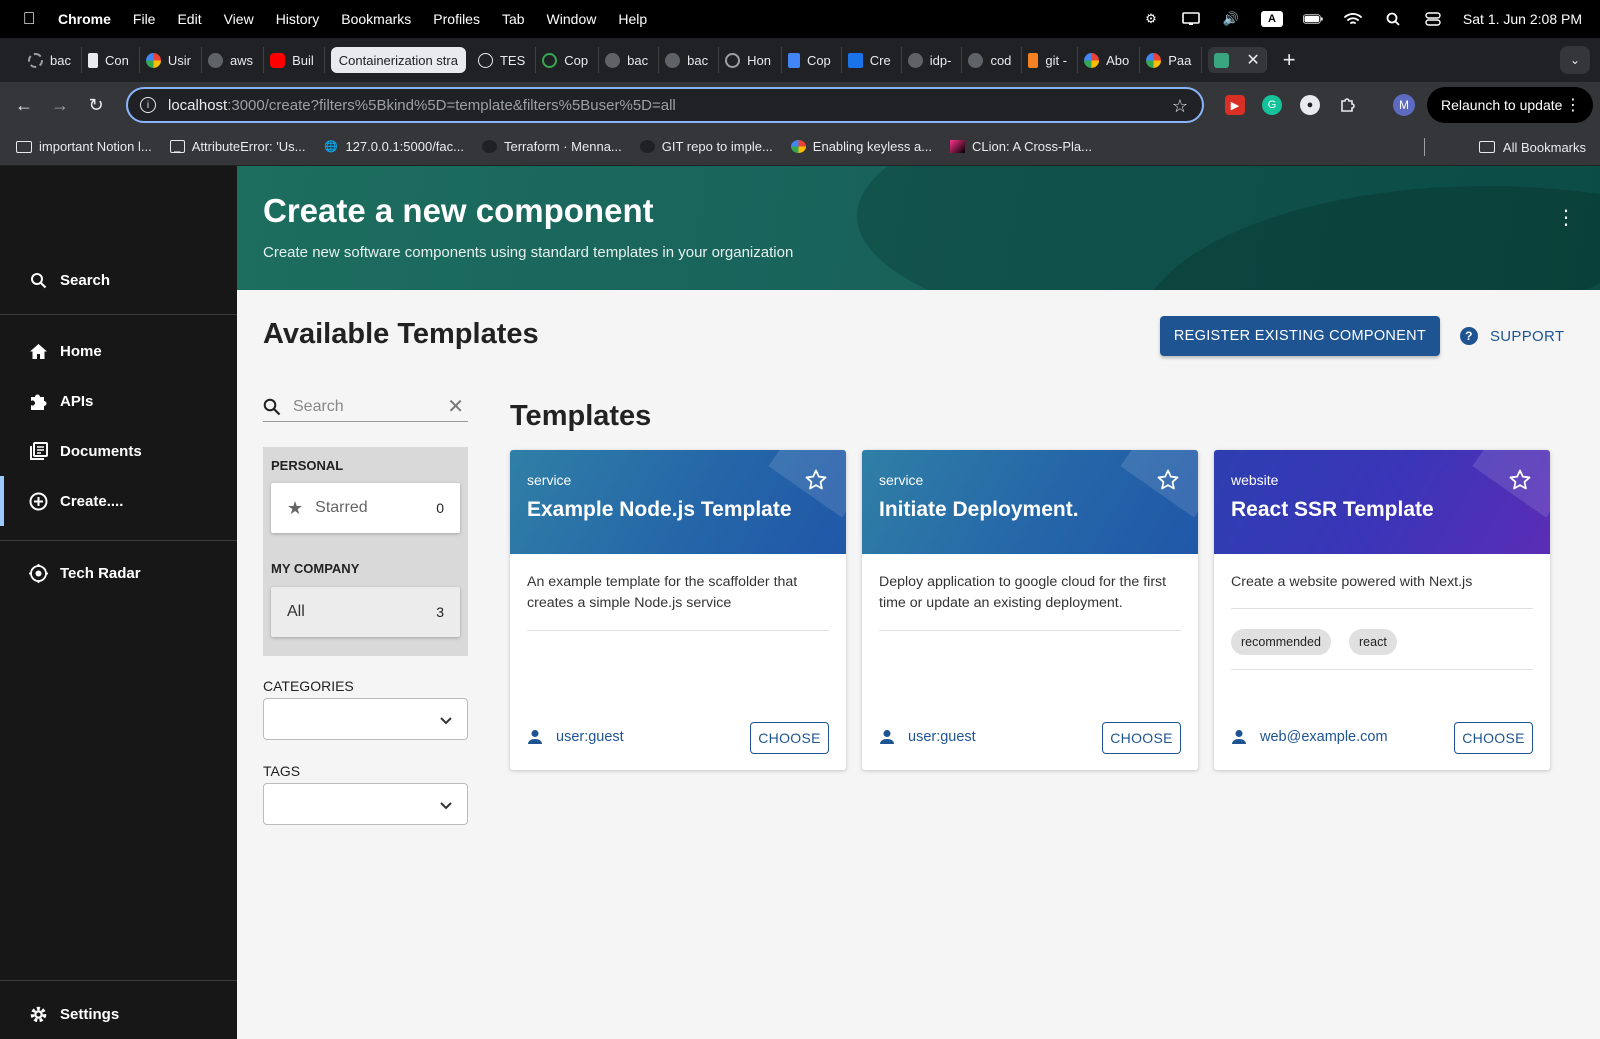  Describe the element at coordinates (632, 19) in the screenshot. I see `menu-help: Help` at that location.